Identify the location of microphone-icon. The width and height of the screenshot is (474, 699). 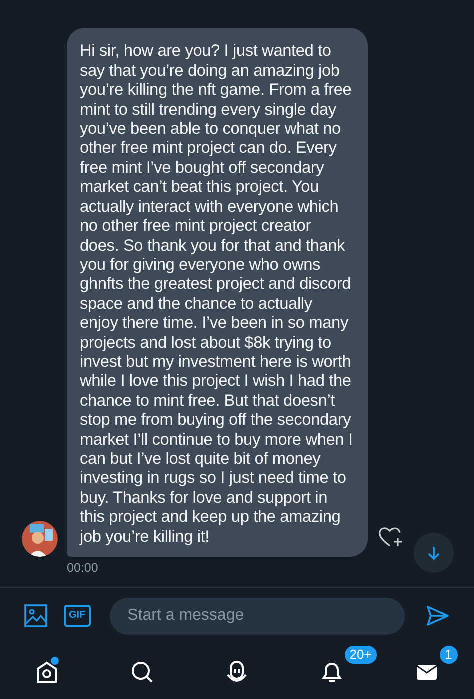
(237, 671).